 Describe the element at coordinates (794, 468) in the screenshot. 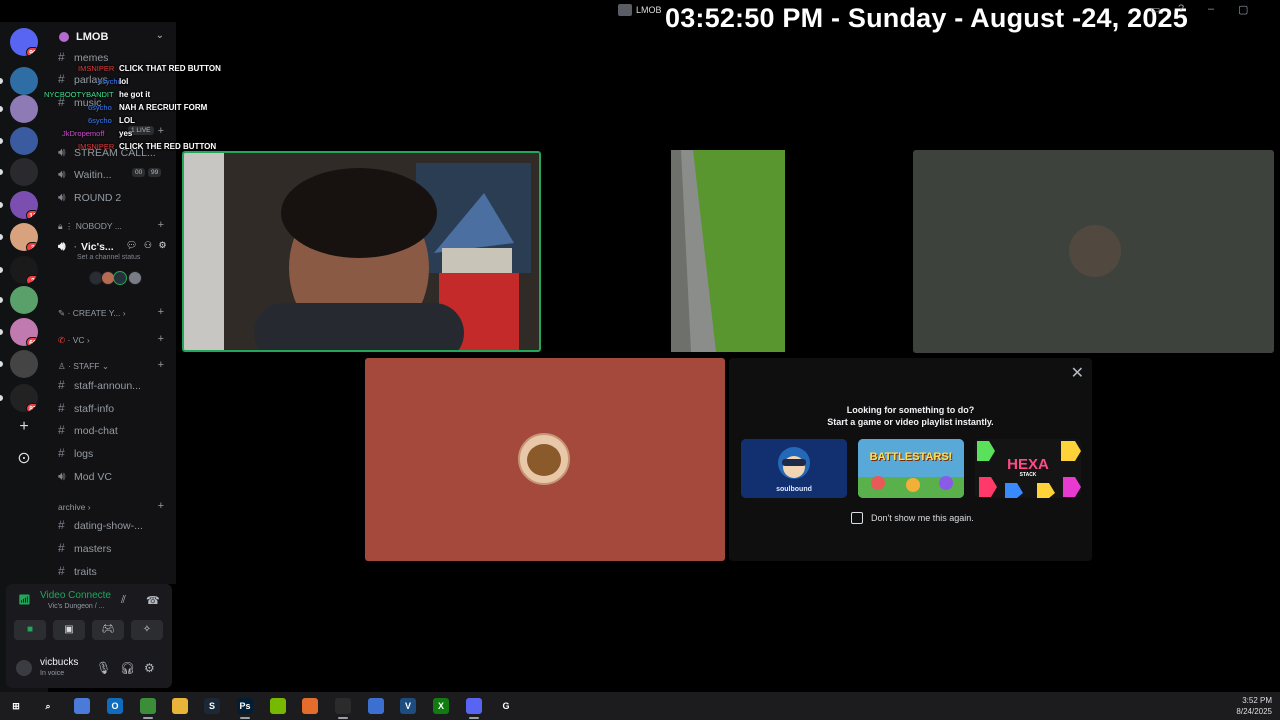

I see `game-soulbound: soulbound` at that location.